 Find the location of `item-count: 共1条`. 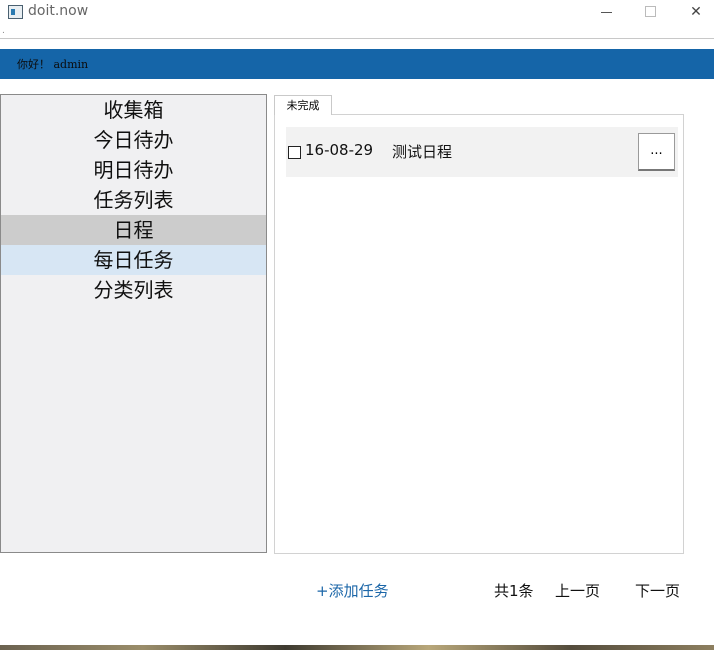

item-count: 共1条 is located at coordinates (514, 591).